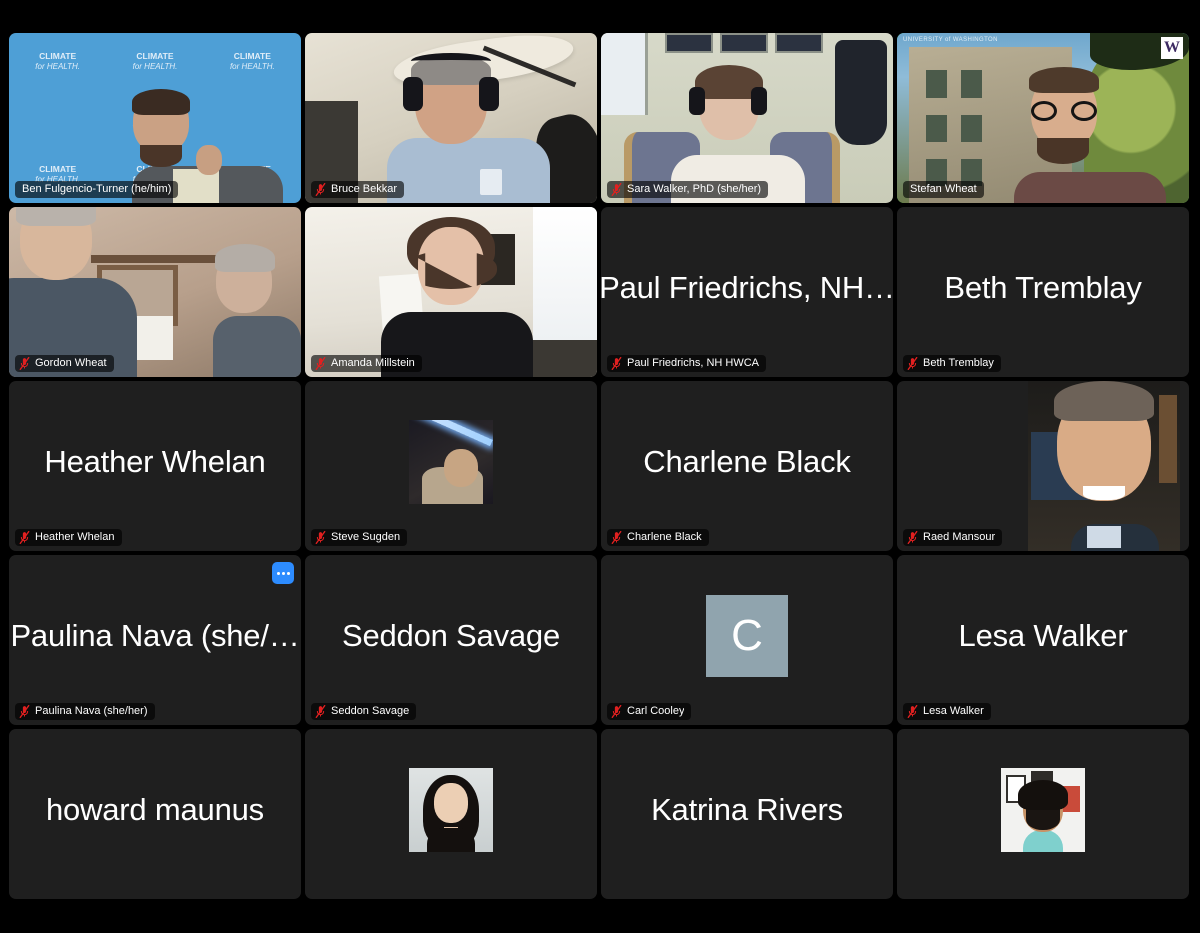 This screenshot has width=1200, height=933. What do you see at coordinates (451, 118) in the screenshot?
I see `participant-tile-bruce-bekkar: Bruce Bekkar` at bounding box center [451, 118].